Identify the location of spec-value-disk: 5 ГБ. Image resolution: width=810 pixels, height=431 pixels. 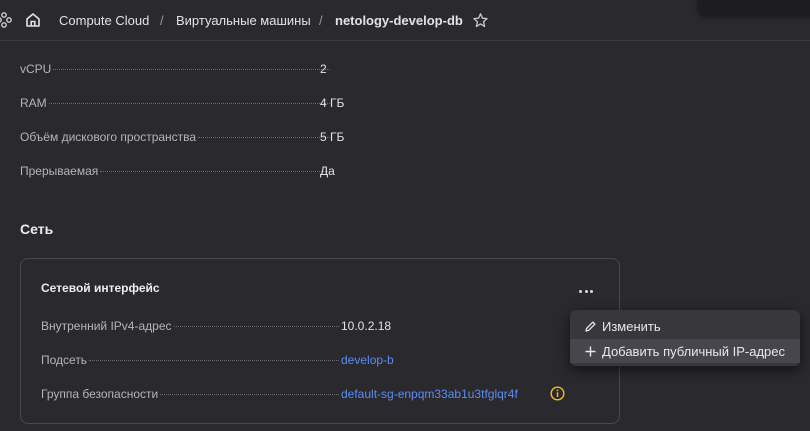
(332, 137).